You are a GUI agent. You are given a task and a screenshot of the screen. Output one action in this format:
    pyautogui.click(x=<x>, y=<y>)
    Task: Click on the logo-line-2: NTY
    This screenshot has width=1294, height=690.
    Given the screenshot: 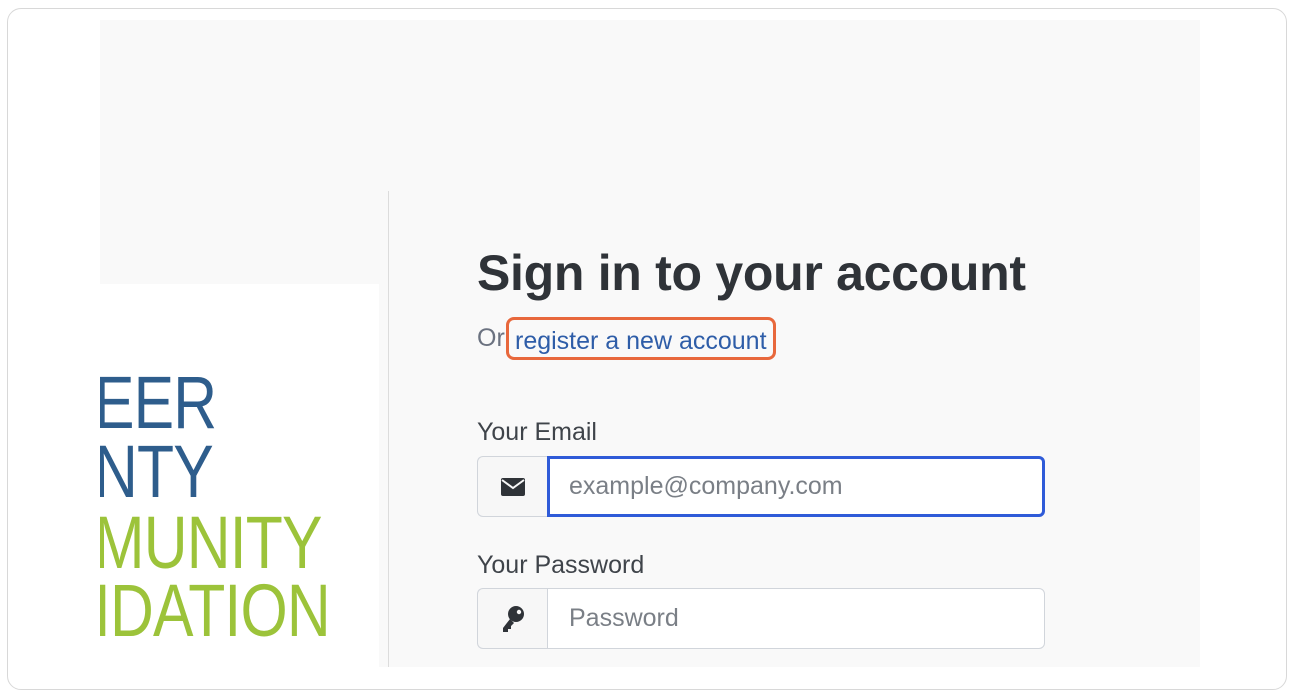 What is the action you would take?
    pyautogui.click(x=157, y=471)
    